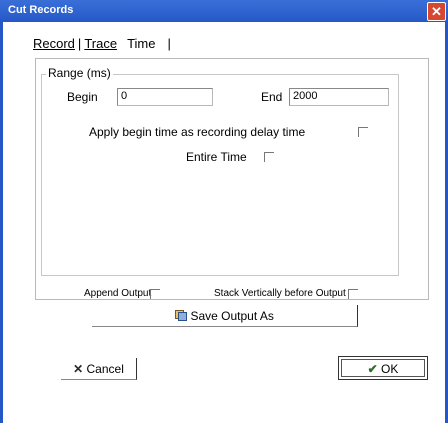 This screenshot has height=423, width=448. Describe the element at coordinates (224, 11) in the screenshot. I see `title-bar: Cut Records ✕` at that location.